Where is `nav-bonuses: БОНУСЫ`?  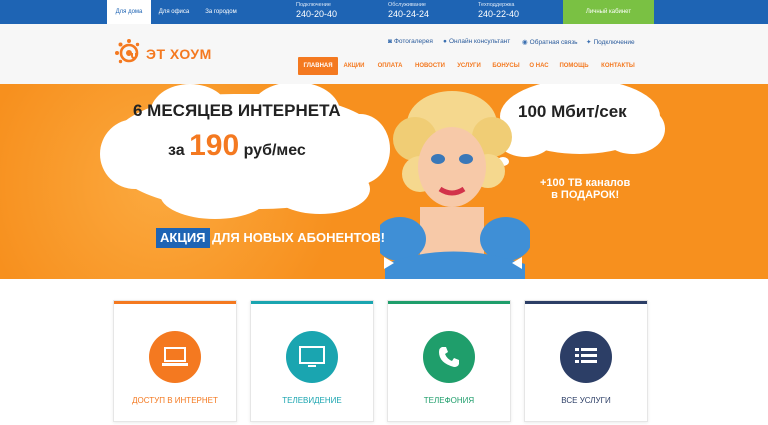
nav-bonuses: БОНУСЫ is located at coordinates (506, 66).